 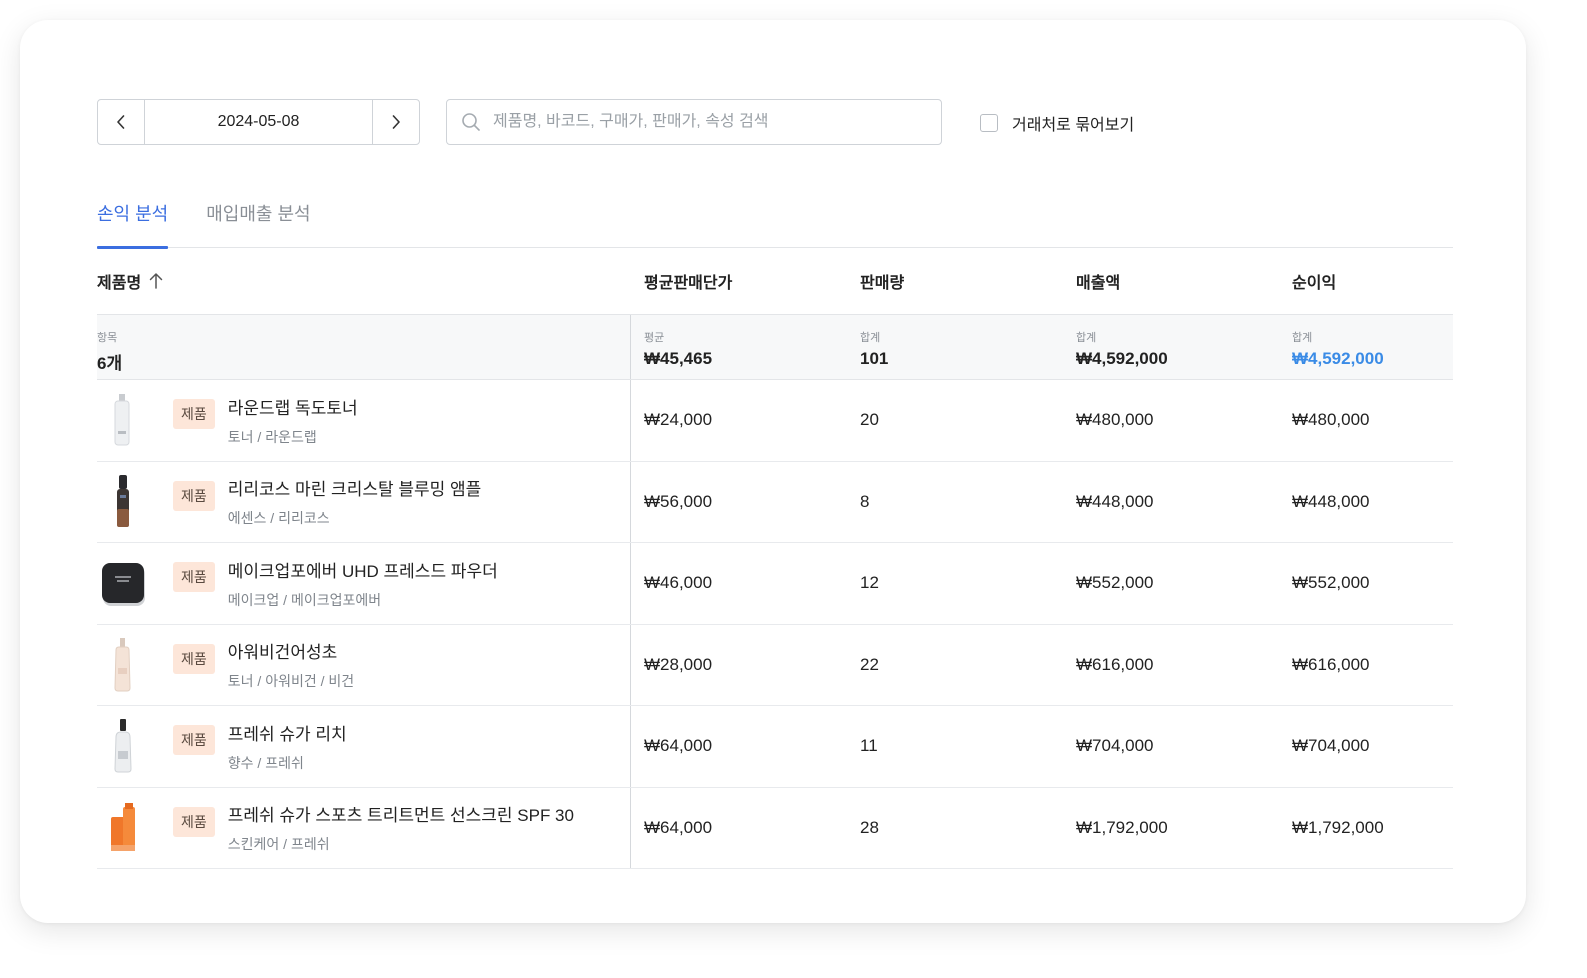 What do you see at coordinates (1171, 281) in the screenshot?
I see `header-sales: 매출액` at bounding box center [1171, 281].